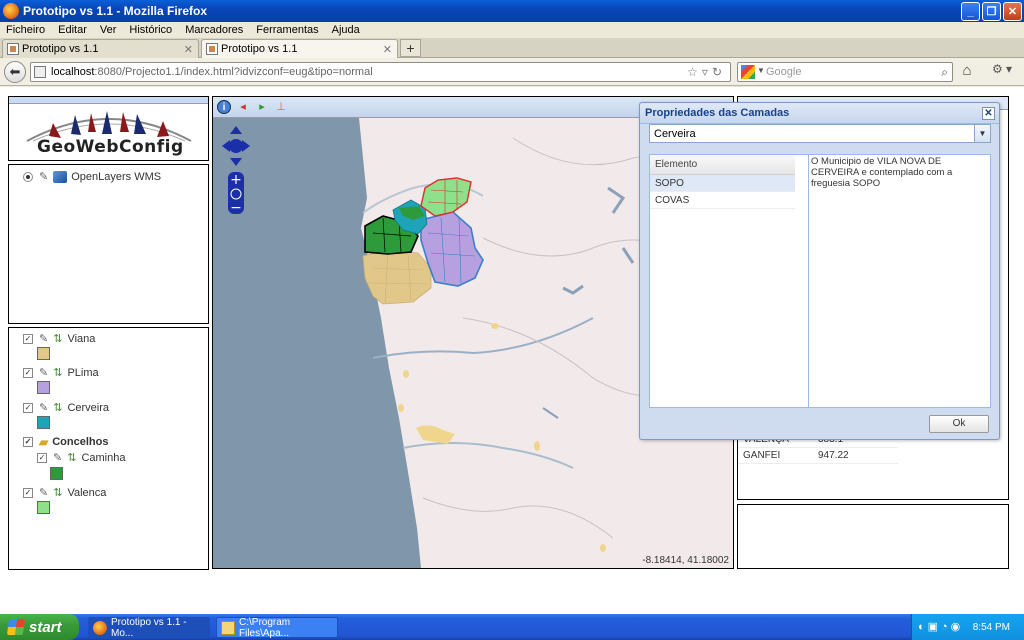 The image size is (1024, 640). I want to click on menu-ferramentas: Ferramentas, so click(287, 30).